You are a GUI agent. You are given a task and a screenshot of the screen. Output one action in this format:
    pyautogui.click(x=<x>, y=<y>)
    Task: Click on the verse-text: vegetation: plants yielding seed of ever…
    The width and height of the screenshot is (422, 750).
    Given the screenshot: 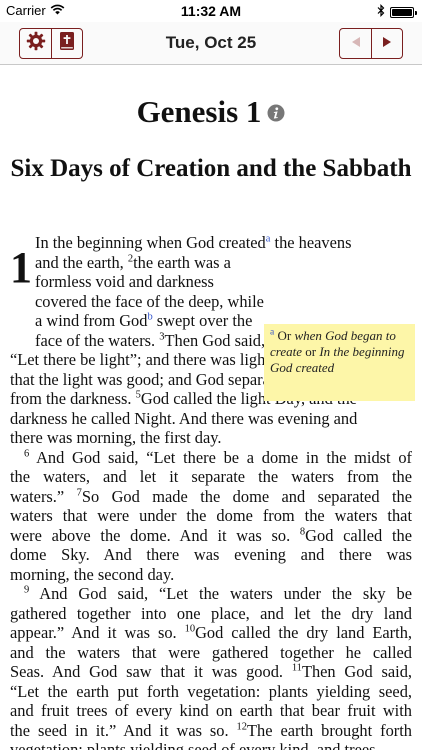 What is the action you would take?
    pyautogui.click(x=193, y=745)
    